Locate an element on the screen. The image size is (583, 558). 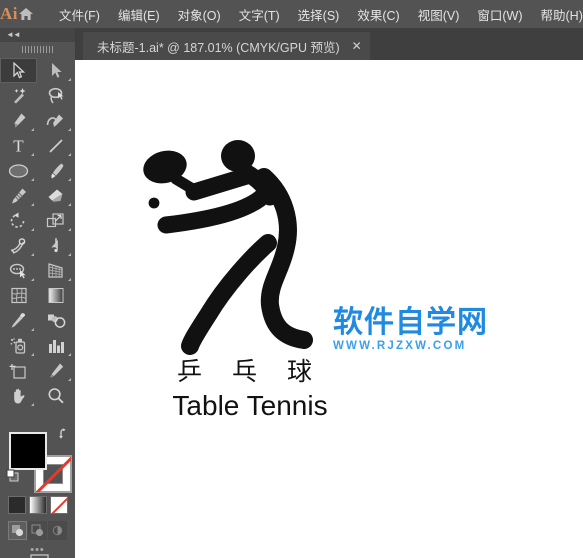
free-transform-tool is located at coordinates (55, 245).